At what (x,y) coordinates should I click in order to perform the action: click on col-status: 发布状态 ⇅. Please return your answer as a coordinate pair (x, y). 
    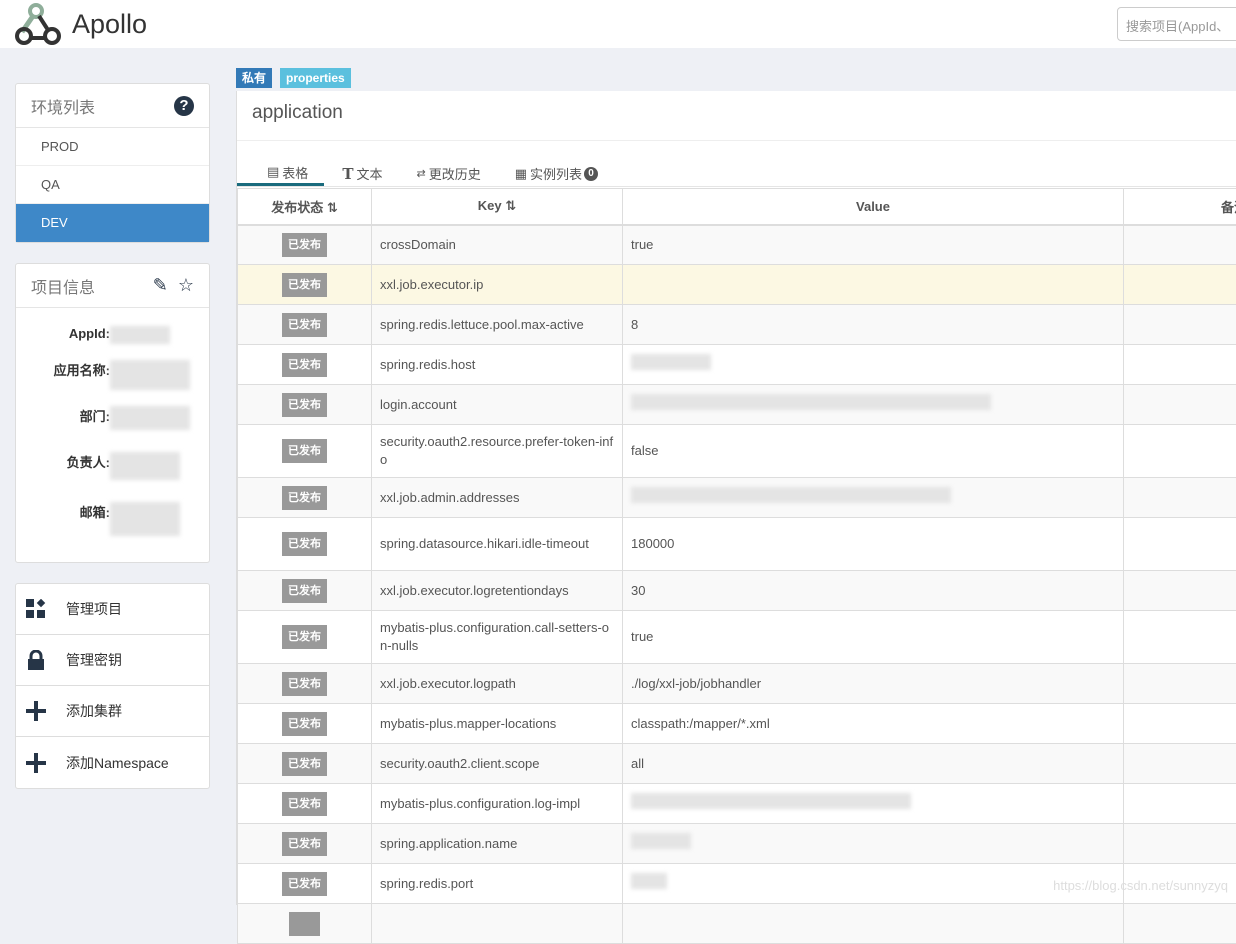
    Looking at the image, I should click on (305, 207).